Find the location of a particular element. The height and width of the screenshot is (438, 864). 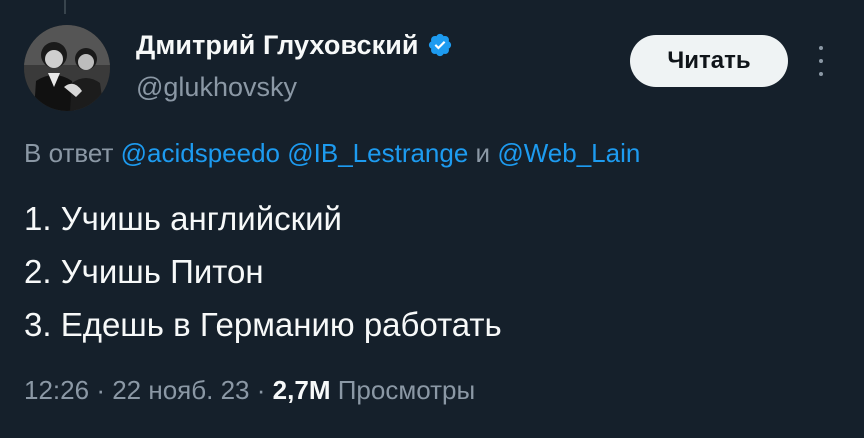

tweet-text-line: 3. Едешь в Германию работать is located at coordinates (263, 324).